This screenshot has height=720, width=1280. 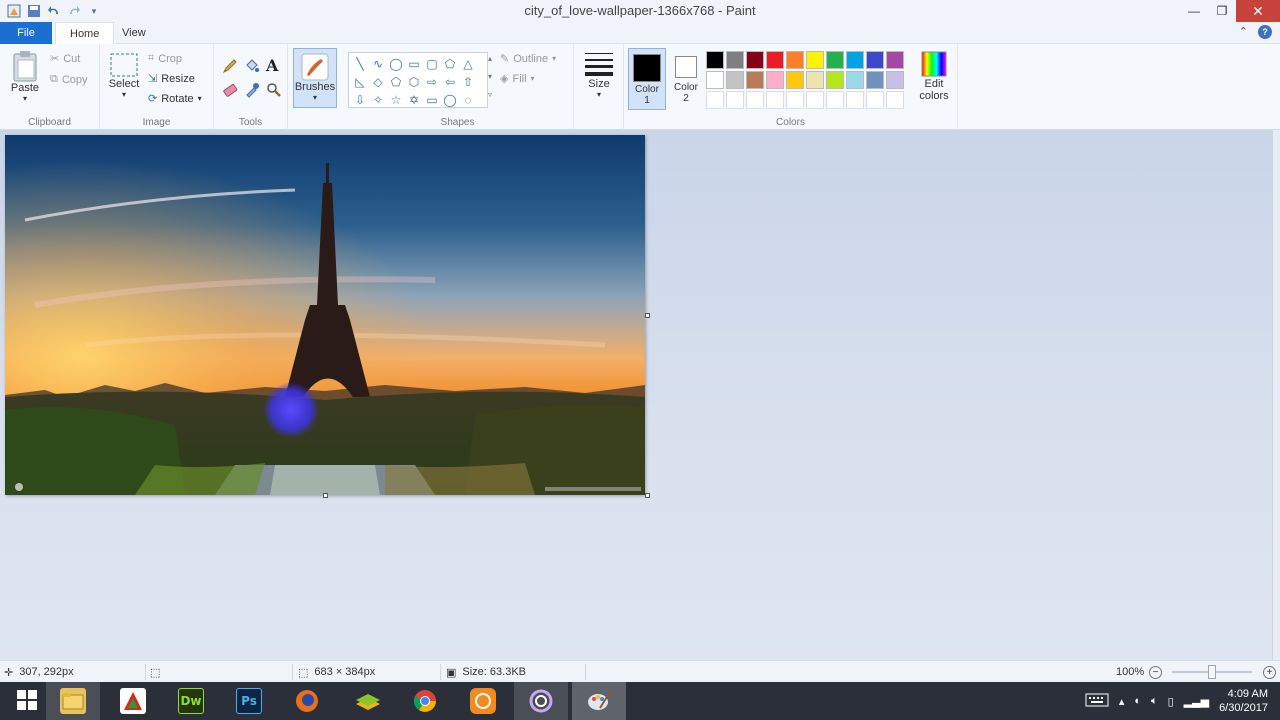 I want to click on collapse-ribbon-icon: ⌃, so click(x=1243, y=32).